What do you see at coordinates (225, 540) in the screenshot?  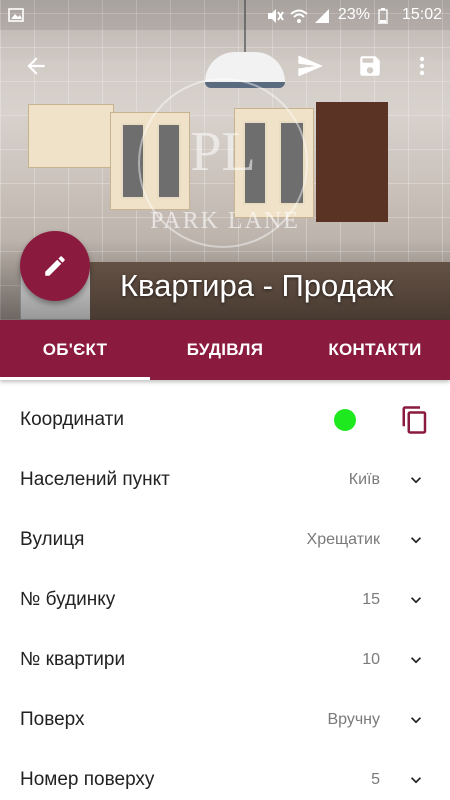 I see `street-row: Вулиця Хрещатик` at bounding box center [225, 540].